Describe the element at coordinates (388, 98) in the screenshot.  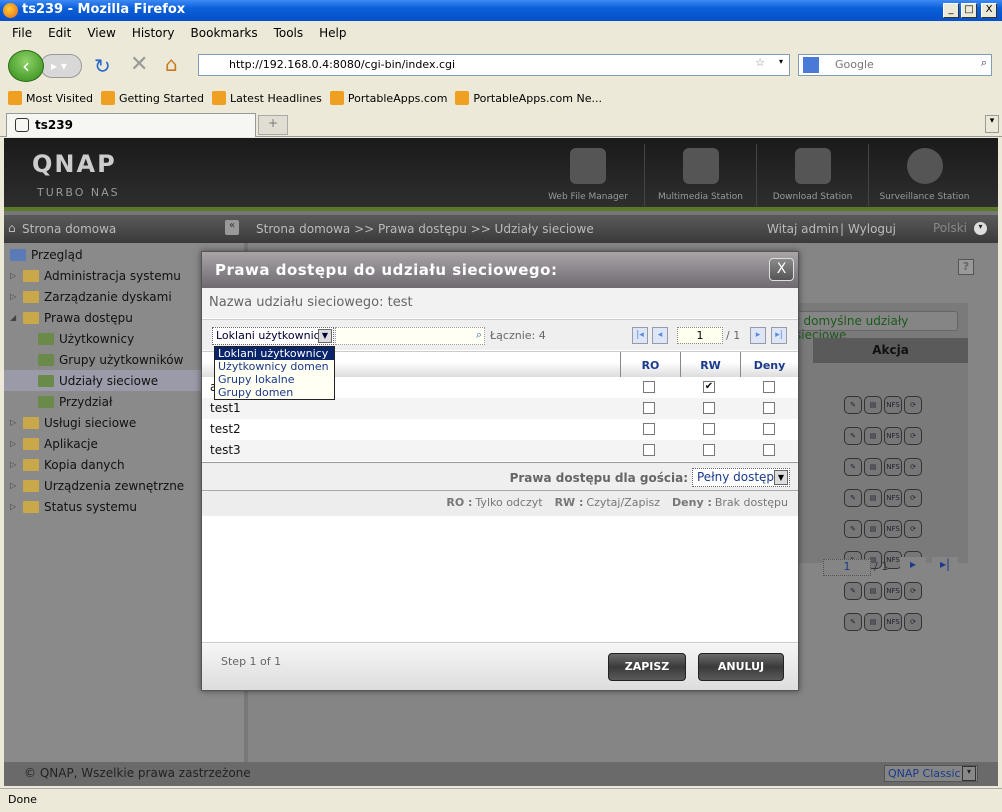
I see `bookmark-item: PortableApps.com` at that location.